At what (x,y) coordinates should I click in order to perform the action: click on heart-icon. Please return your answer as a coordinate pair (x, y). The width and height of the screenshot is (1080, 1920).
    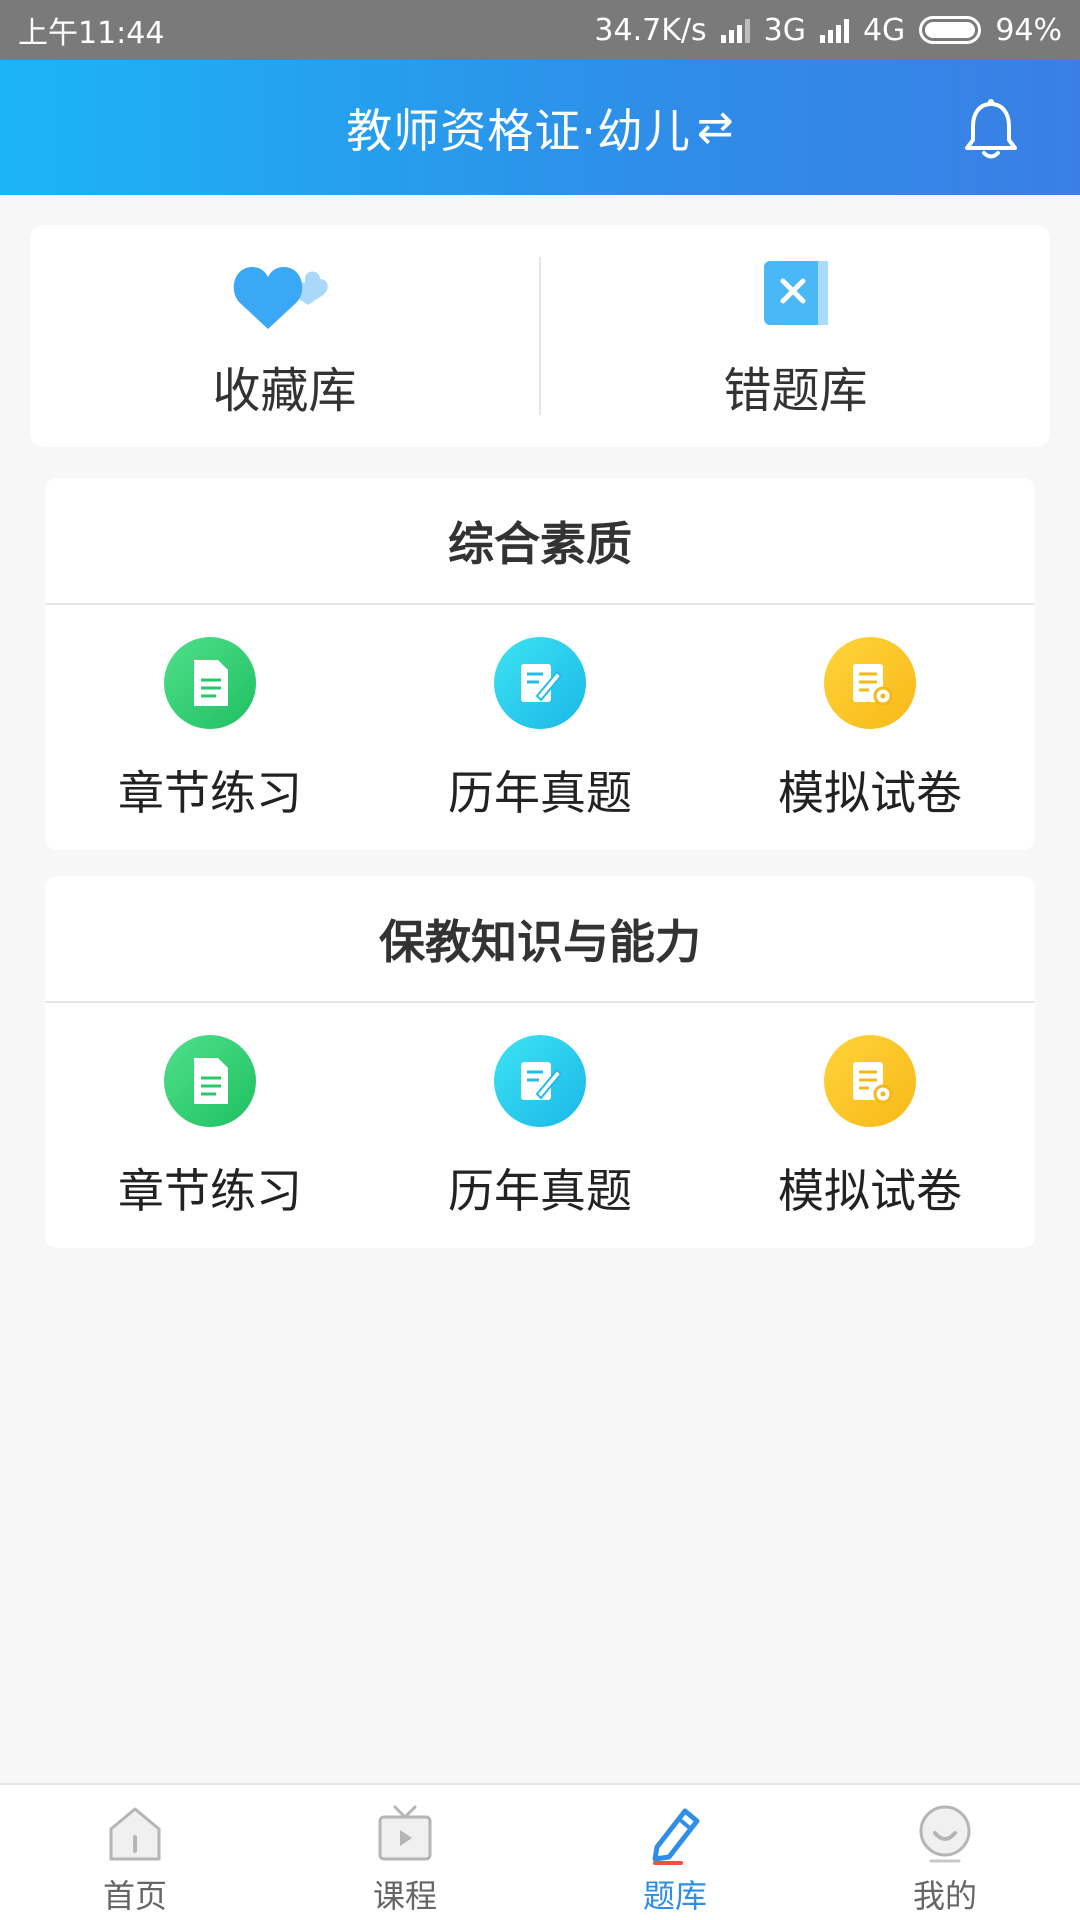
    Looking at the image, I should click on (280, 298).